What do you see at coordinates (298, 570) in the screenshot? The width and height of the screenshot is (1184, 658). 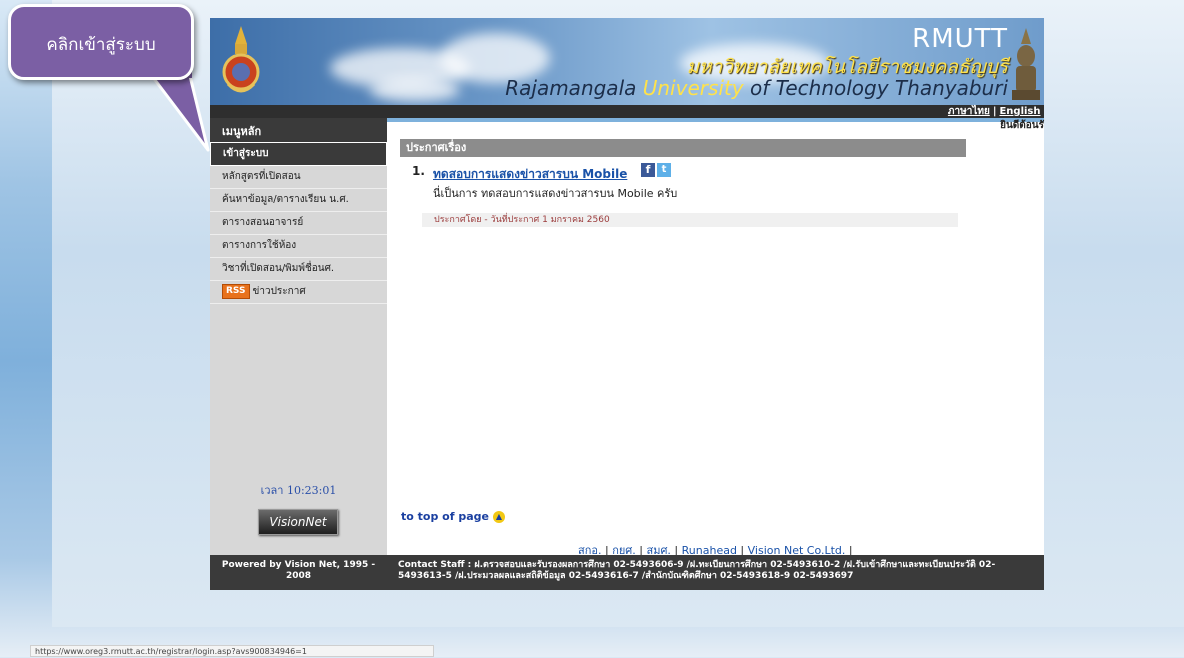 I see `powered-by-text: Powered by Vision Net, 1995 - 2008` at bounding box center [298, 570].